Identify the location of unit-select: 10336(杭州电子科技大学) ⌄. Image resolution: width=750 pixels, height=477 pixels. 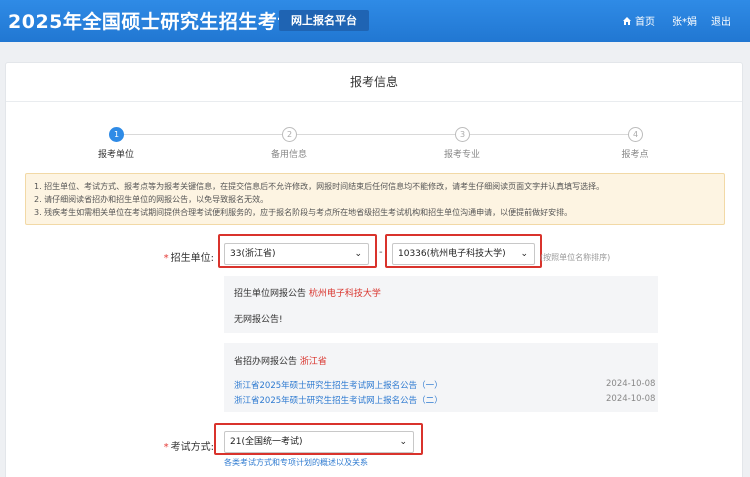
(463, 254).